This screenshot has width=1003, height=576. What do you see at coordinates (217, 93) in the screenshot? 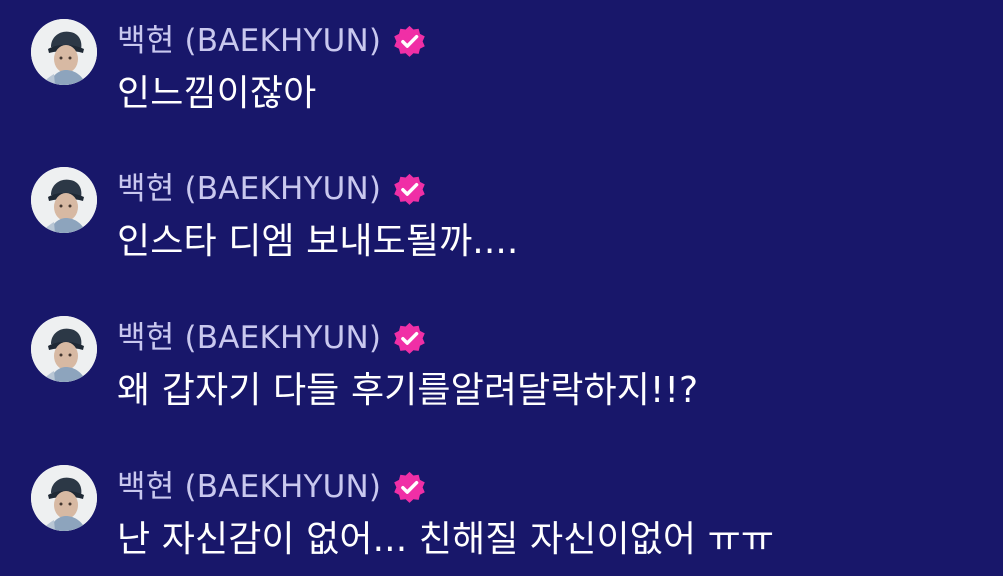
I see `message-text: 인느낌이잖아` at bounding box center [217, 93].